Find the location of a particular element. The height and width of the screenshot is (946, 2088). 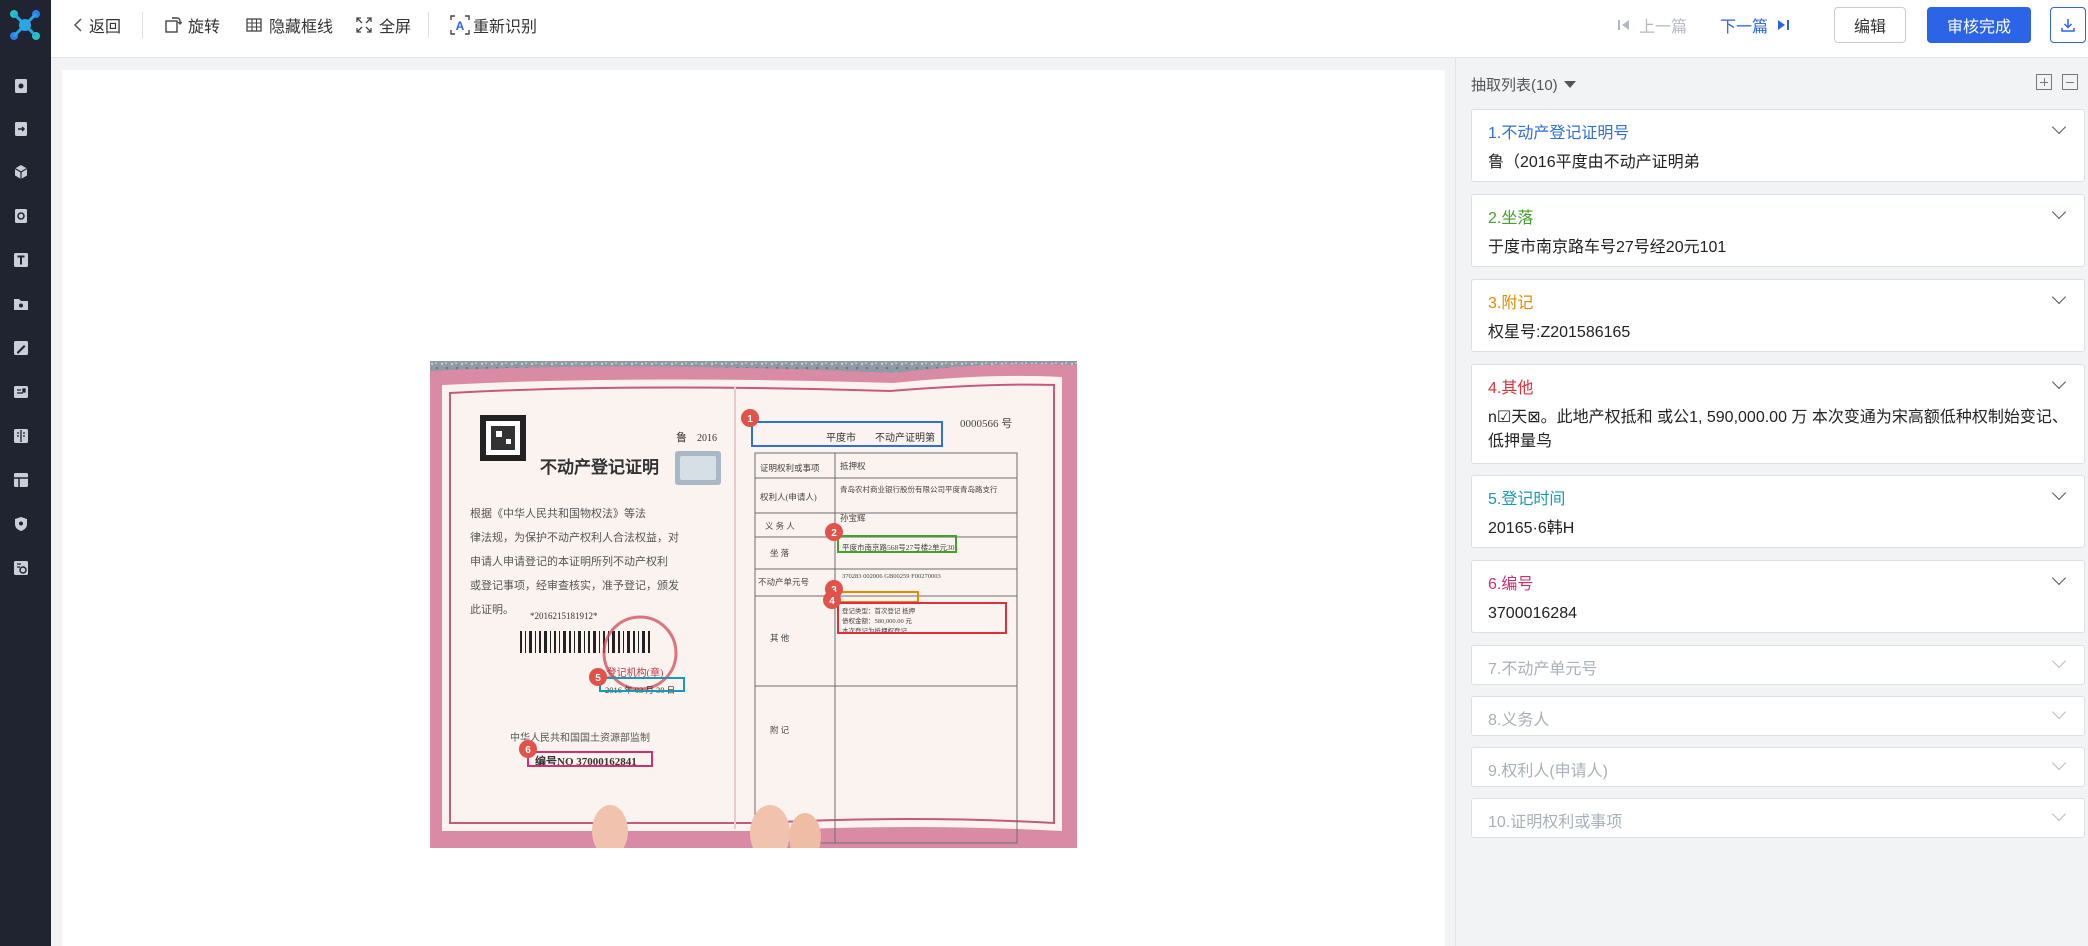

extraction-card: 9.权利人(申请人) is located at coordinates (1778, 767).